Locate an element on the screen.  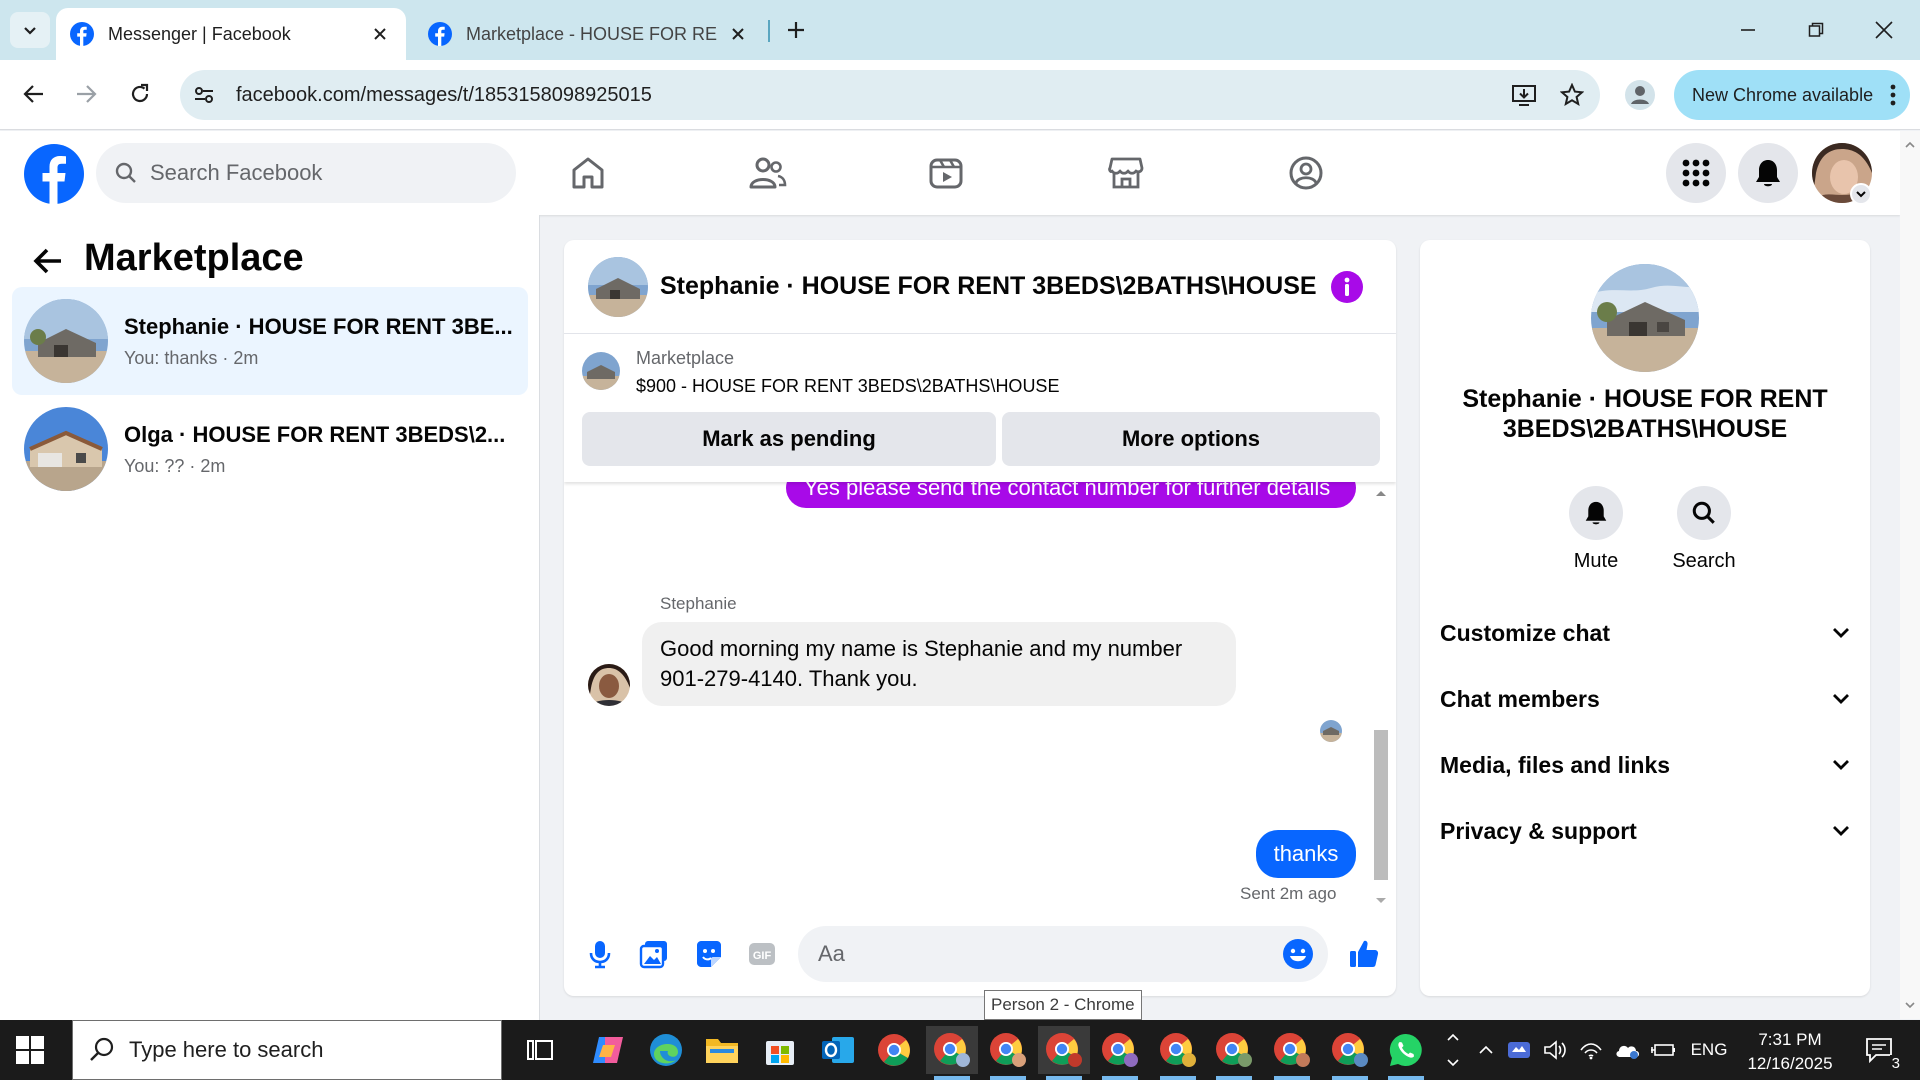
file-explorer-app is located at coordinates (722, 1050).